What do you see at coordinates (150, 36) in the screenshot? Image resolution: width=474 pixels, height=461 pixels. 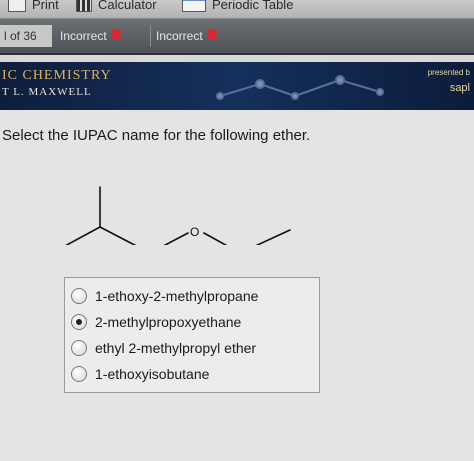 I see `tab-divider` at bounding box center [150, 36].